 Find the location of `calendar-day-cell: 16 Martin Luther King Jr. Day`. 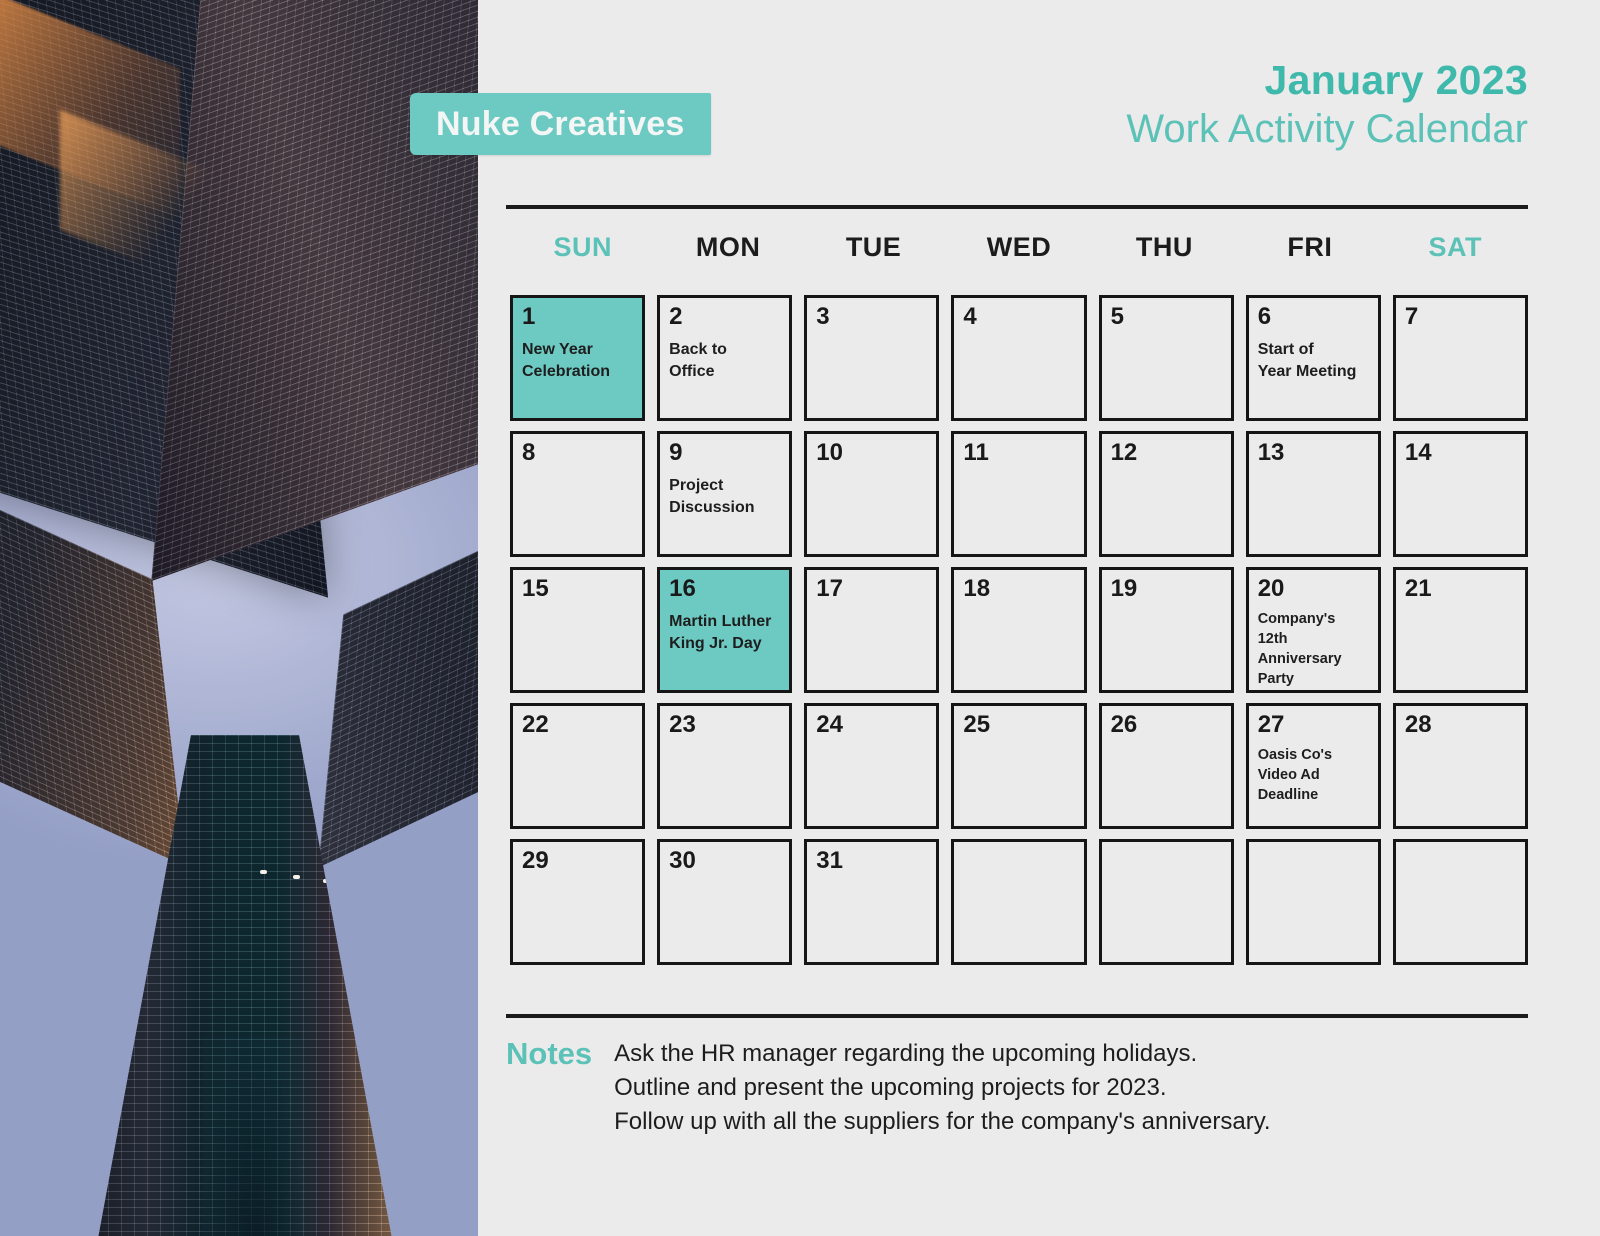

calendar-day-cell: 16 Martin Luther King Jr. Day is located at coordinates (725, 630).